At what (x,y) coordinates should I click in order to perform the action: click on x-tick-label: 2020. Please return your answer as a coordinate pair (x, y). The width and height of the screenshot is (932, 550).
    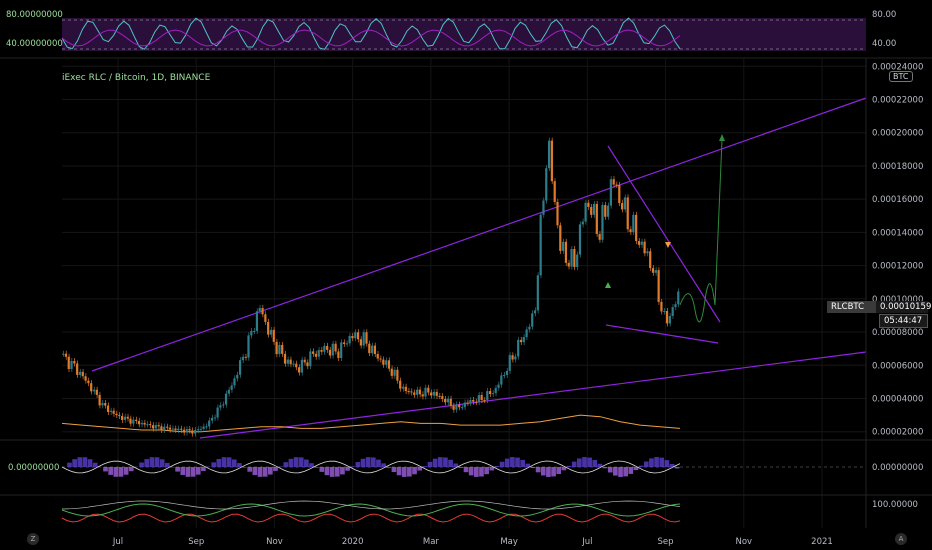
    Looking at the image, I should click on (353, 542).